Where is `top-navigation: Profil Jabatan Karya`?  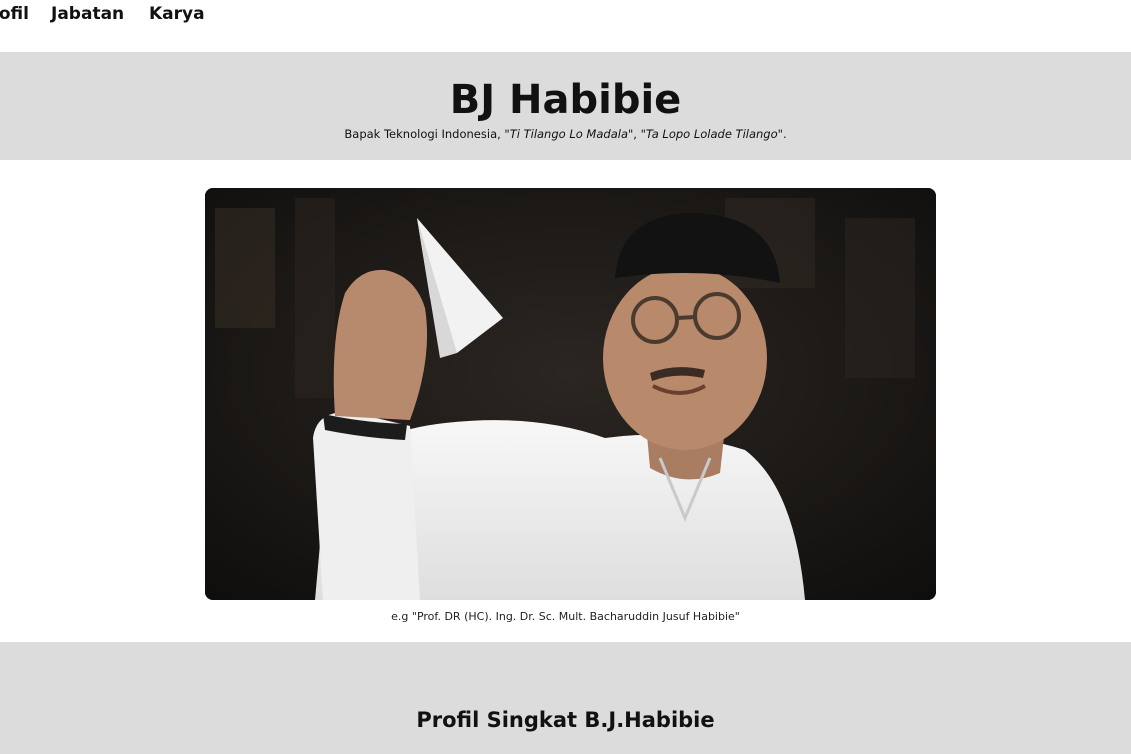 top-navigation: Profil Jabatan Karya is located at coordinates (565, 26).